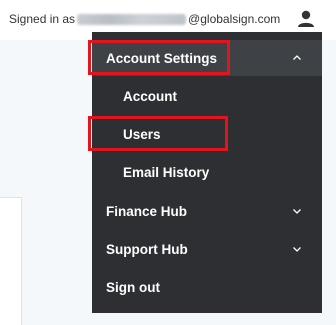 The image size is (336, 325). What do you see at coordinates (207, 211) in the screenshot?
I see `menu-item-finance-hub: Finance Hub` at bounding box center [207, 211].